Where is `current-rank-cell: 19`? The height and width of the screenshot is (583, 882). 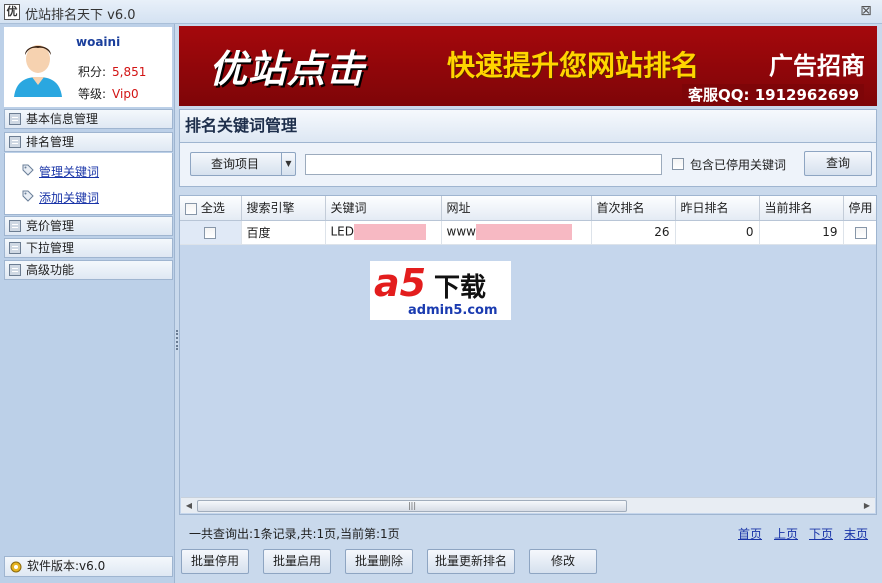
current-rank-cell: 19 is located at coordinates (801, 232).